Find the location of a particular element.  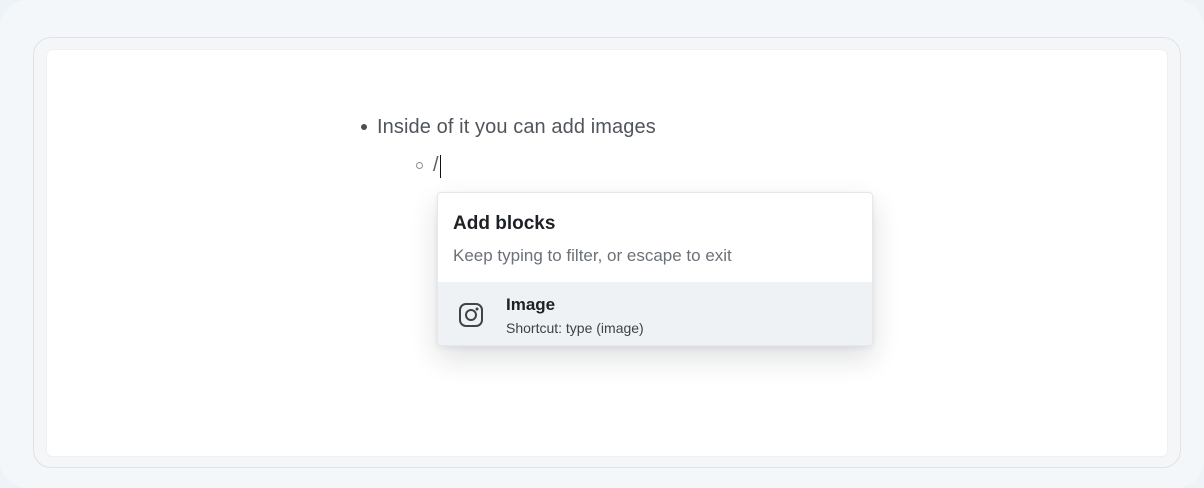

menu-item-image: Image Shortcut: type (image) is located at coordinates (655, 313).